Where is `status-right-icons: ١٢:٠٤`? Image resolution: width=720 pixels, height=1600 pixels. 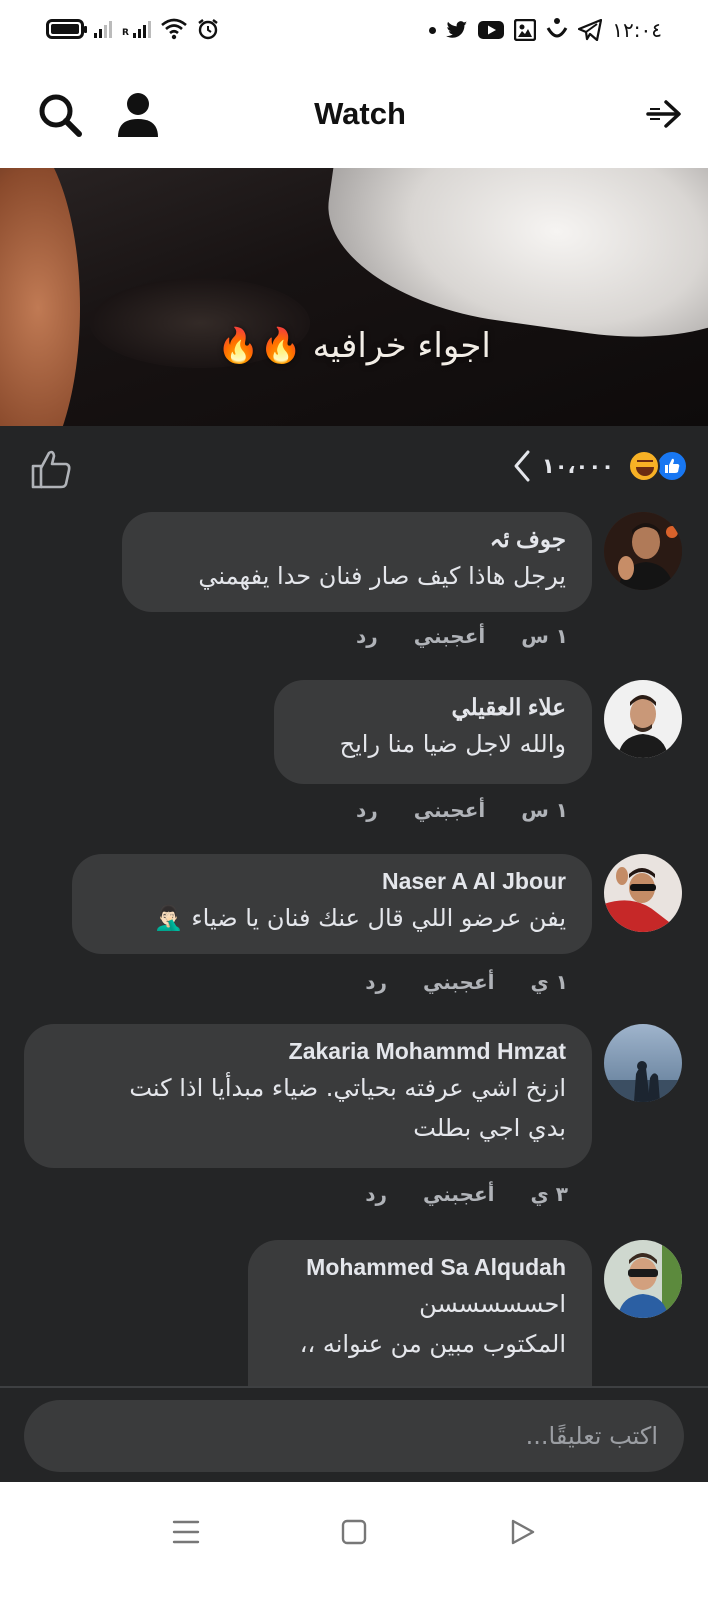
status-right-icons: ١٢:٠٤ is located at coordinates (545, 30).